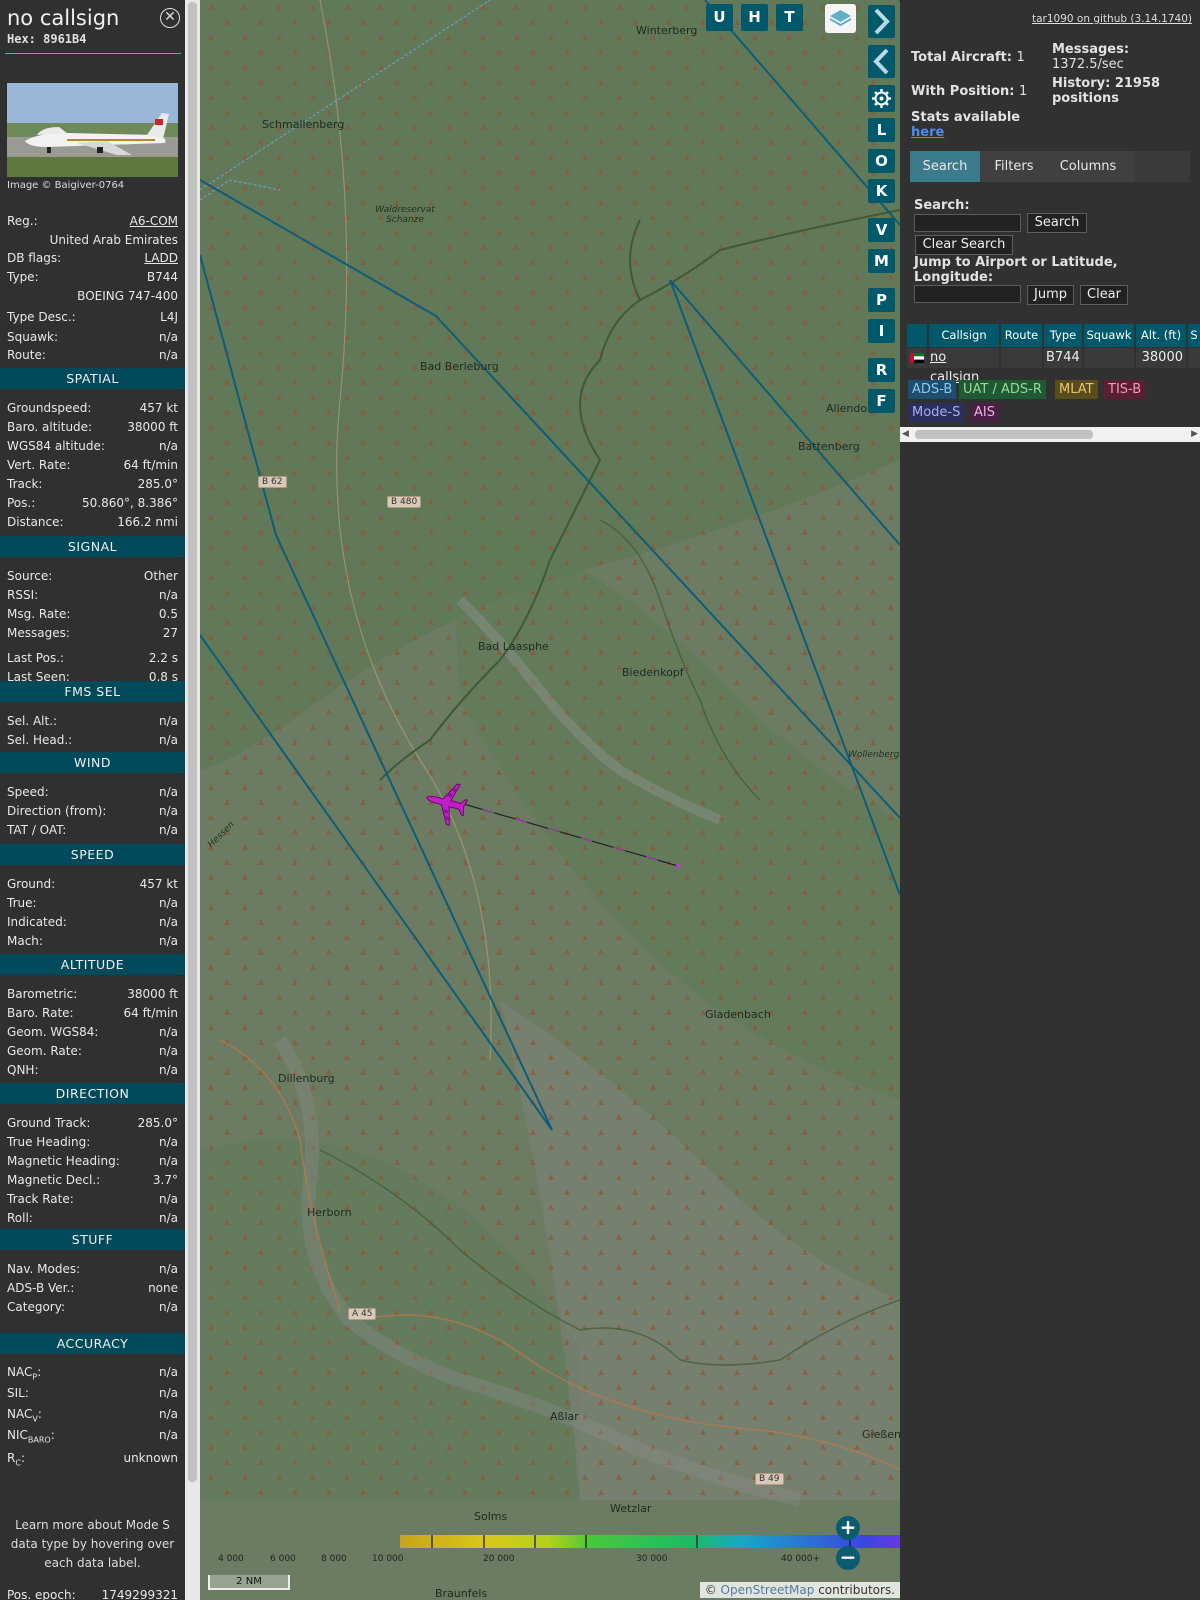 The height and width of the screenshot is (1600, 1200). What do you see at coordinates (92, 1124) in the screenshot?
I see `info-row: Ground Track: 285.0°` at bounding box center [92, 1124].